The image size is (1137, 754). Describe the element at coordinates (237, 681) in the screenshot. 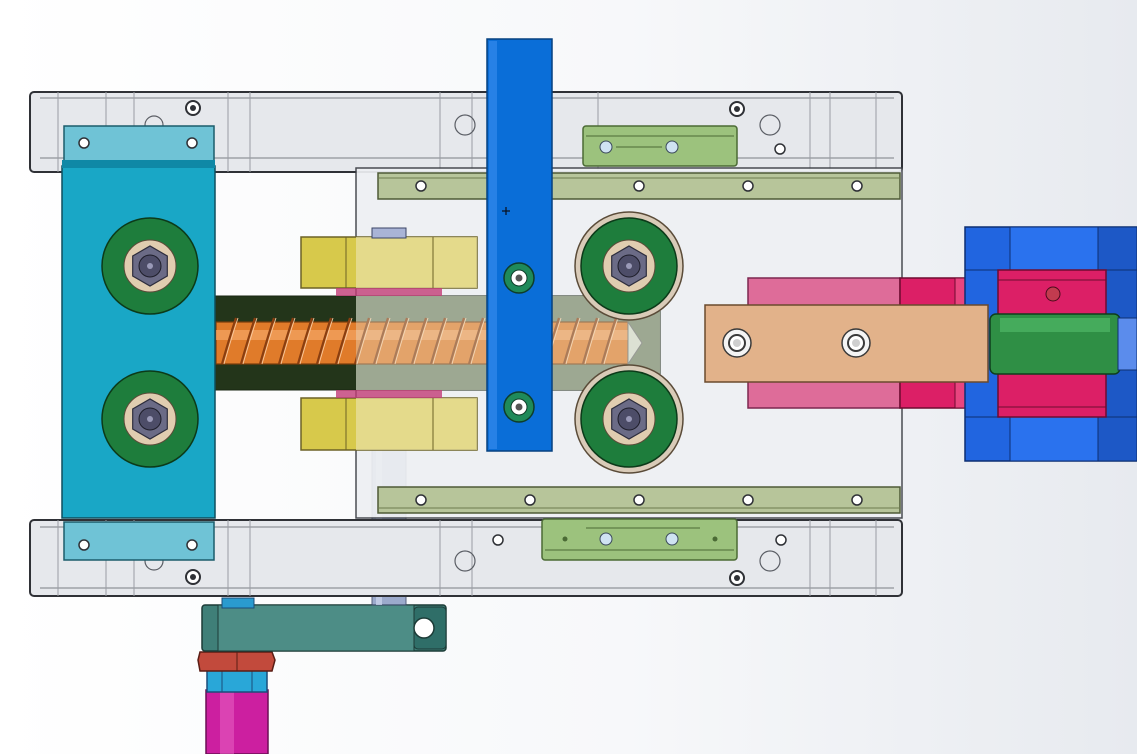

I see `hex-nut-blue` at that location.